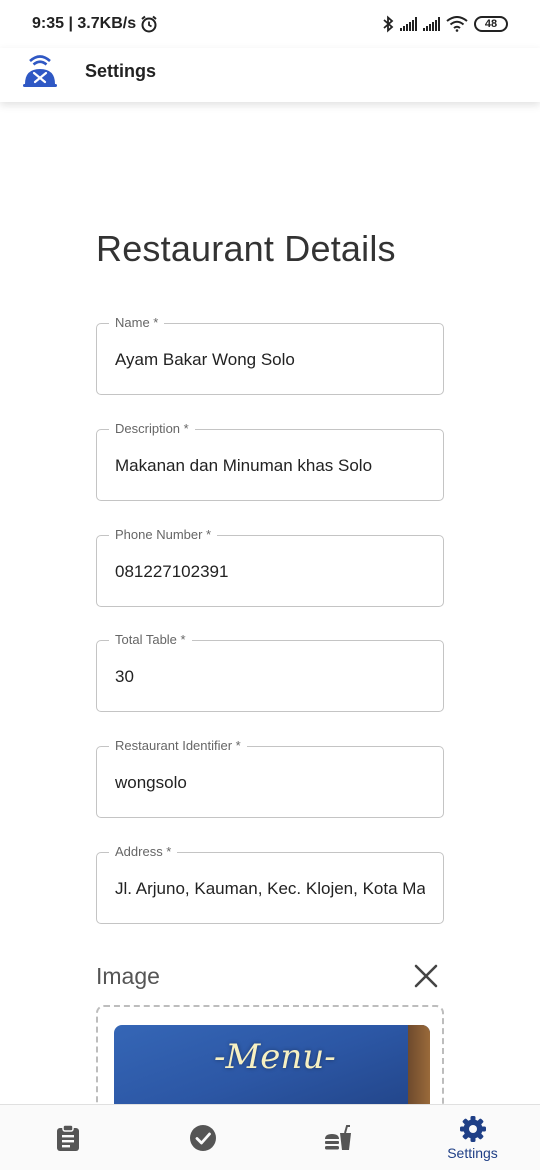  I want to click on restaurant-identifier-field: Restaurant Identifier * wongsolo, so click(270, 778).